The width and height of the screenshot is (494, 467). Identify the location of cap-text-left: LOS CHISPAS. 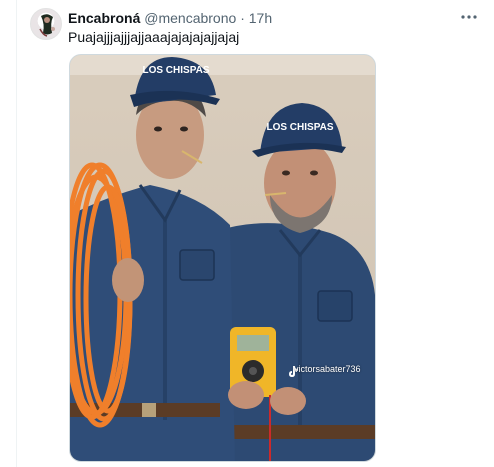
(175, 70).